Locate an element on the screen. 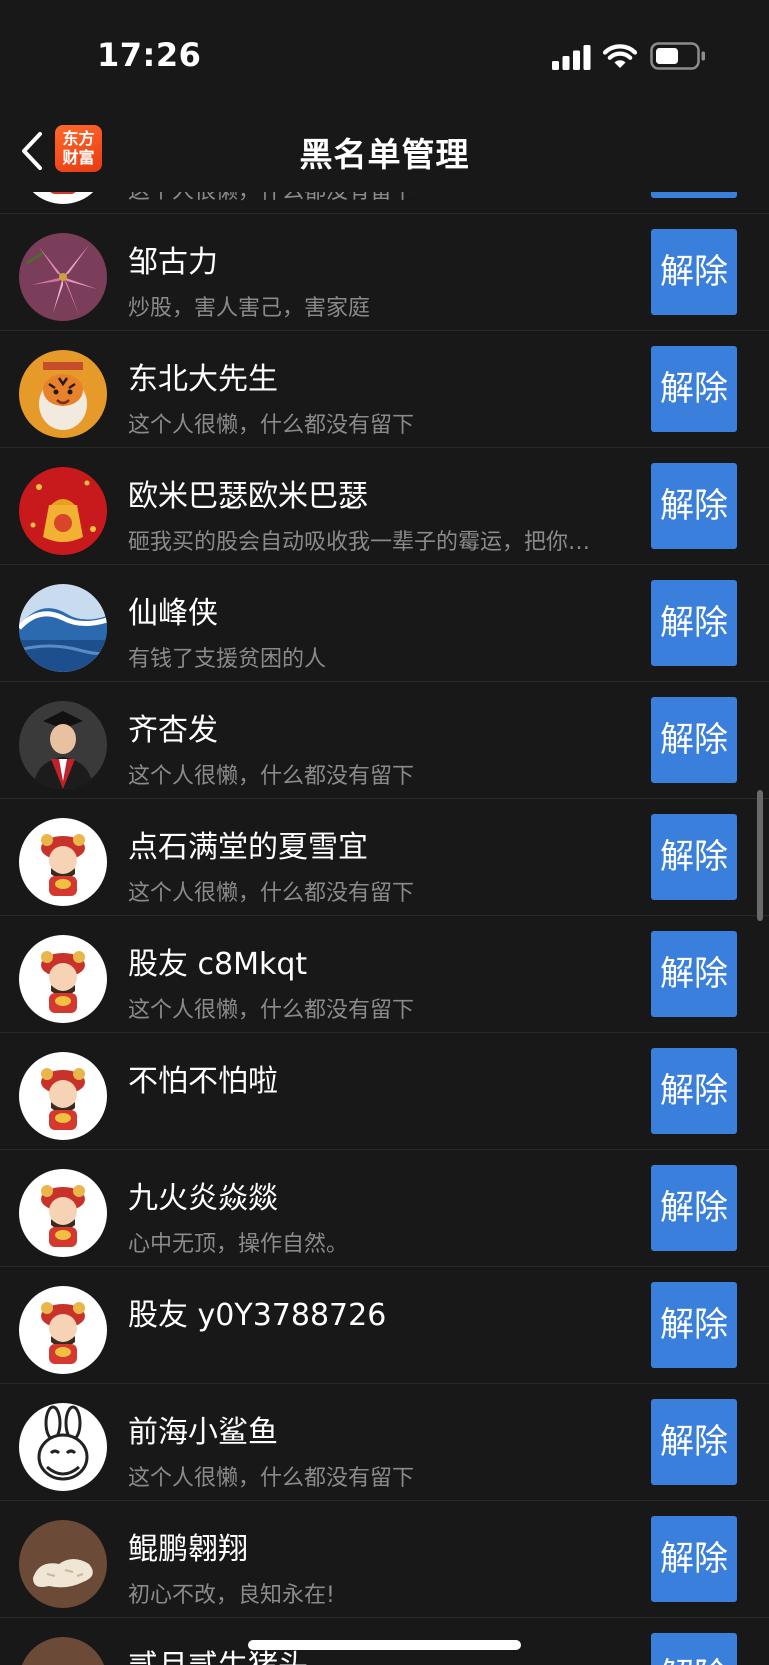 The image size is (769, 1665). battery-icon is located at coordinates (677, 56).